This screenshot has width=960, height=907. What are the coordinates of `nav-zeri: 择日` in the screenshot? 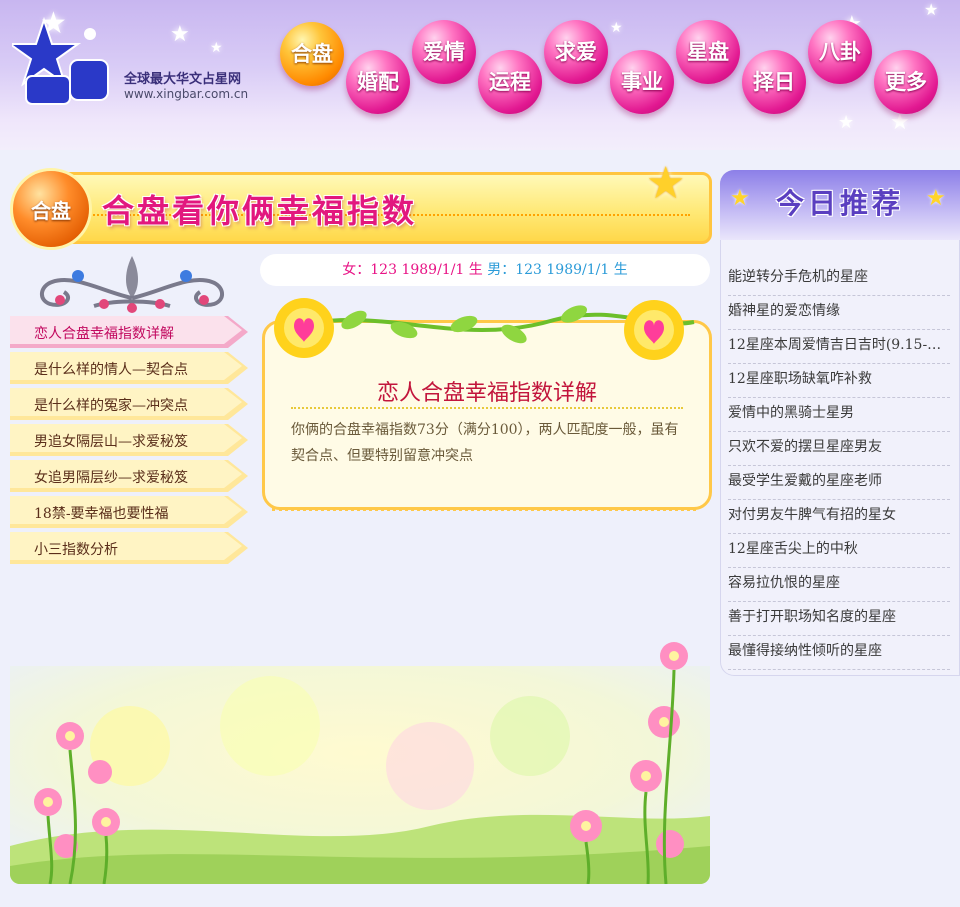 It's located at (774, 82).